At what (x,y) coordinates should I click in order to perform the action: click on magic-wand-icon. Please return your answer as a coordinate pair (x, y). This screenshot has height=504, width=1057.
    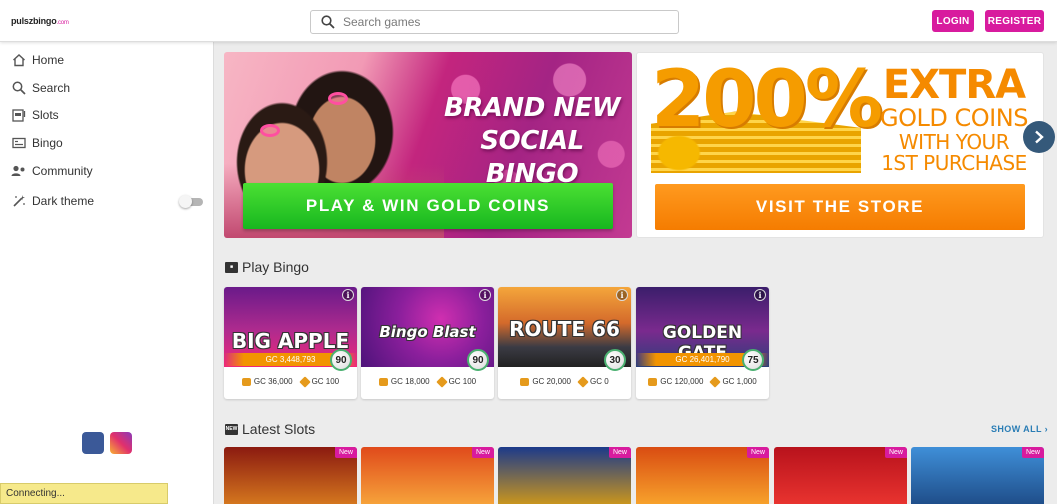
    Looking at the image, I should click on (18, 201).